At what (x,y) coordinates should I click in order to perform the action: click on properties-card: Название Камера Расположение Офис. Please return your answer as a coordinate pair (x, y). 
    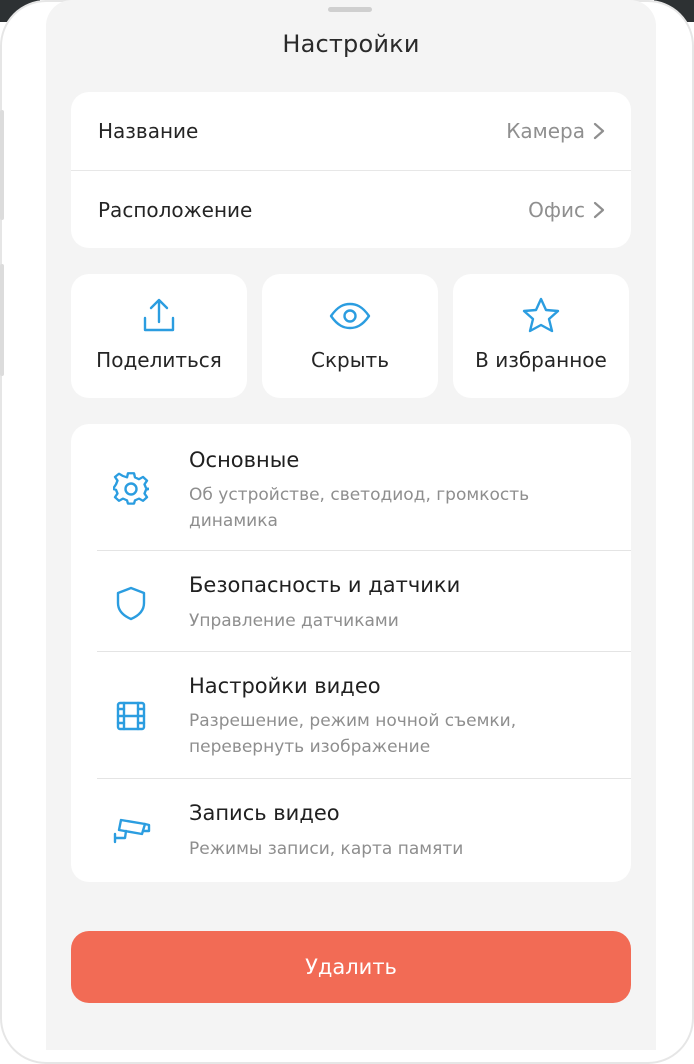
    Looking at the image, I should click on (351, 170).